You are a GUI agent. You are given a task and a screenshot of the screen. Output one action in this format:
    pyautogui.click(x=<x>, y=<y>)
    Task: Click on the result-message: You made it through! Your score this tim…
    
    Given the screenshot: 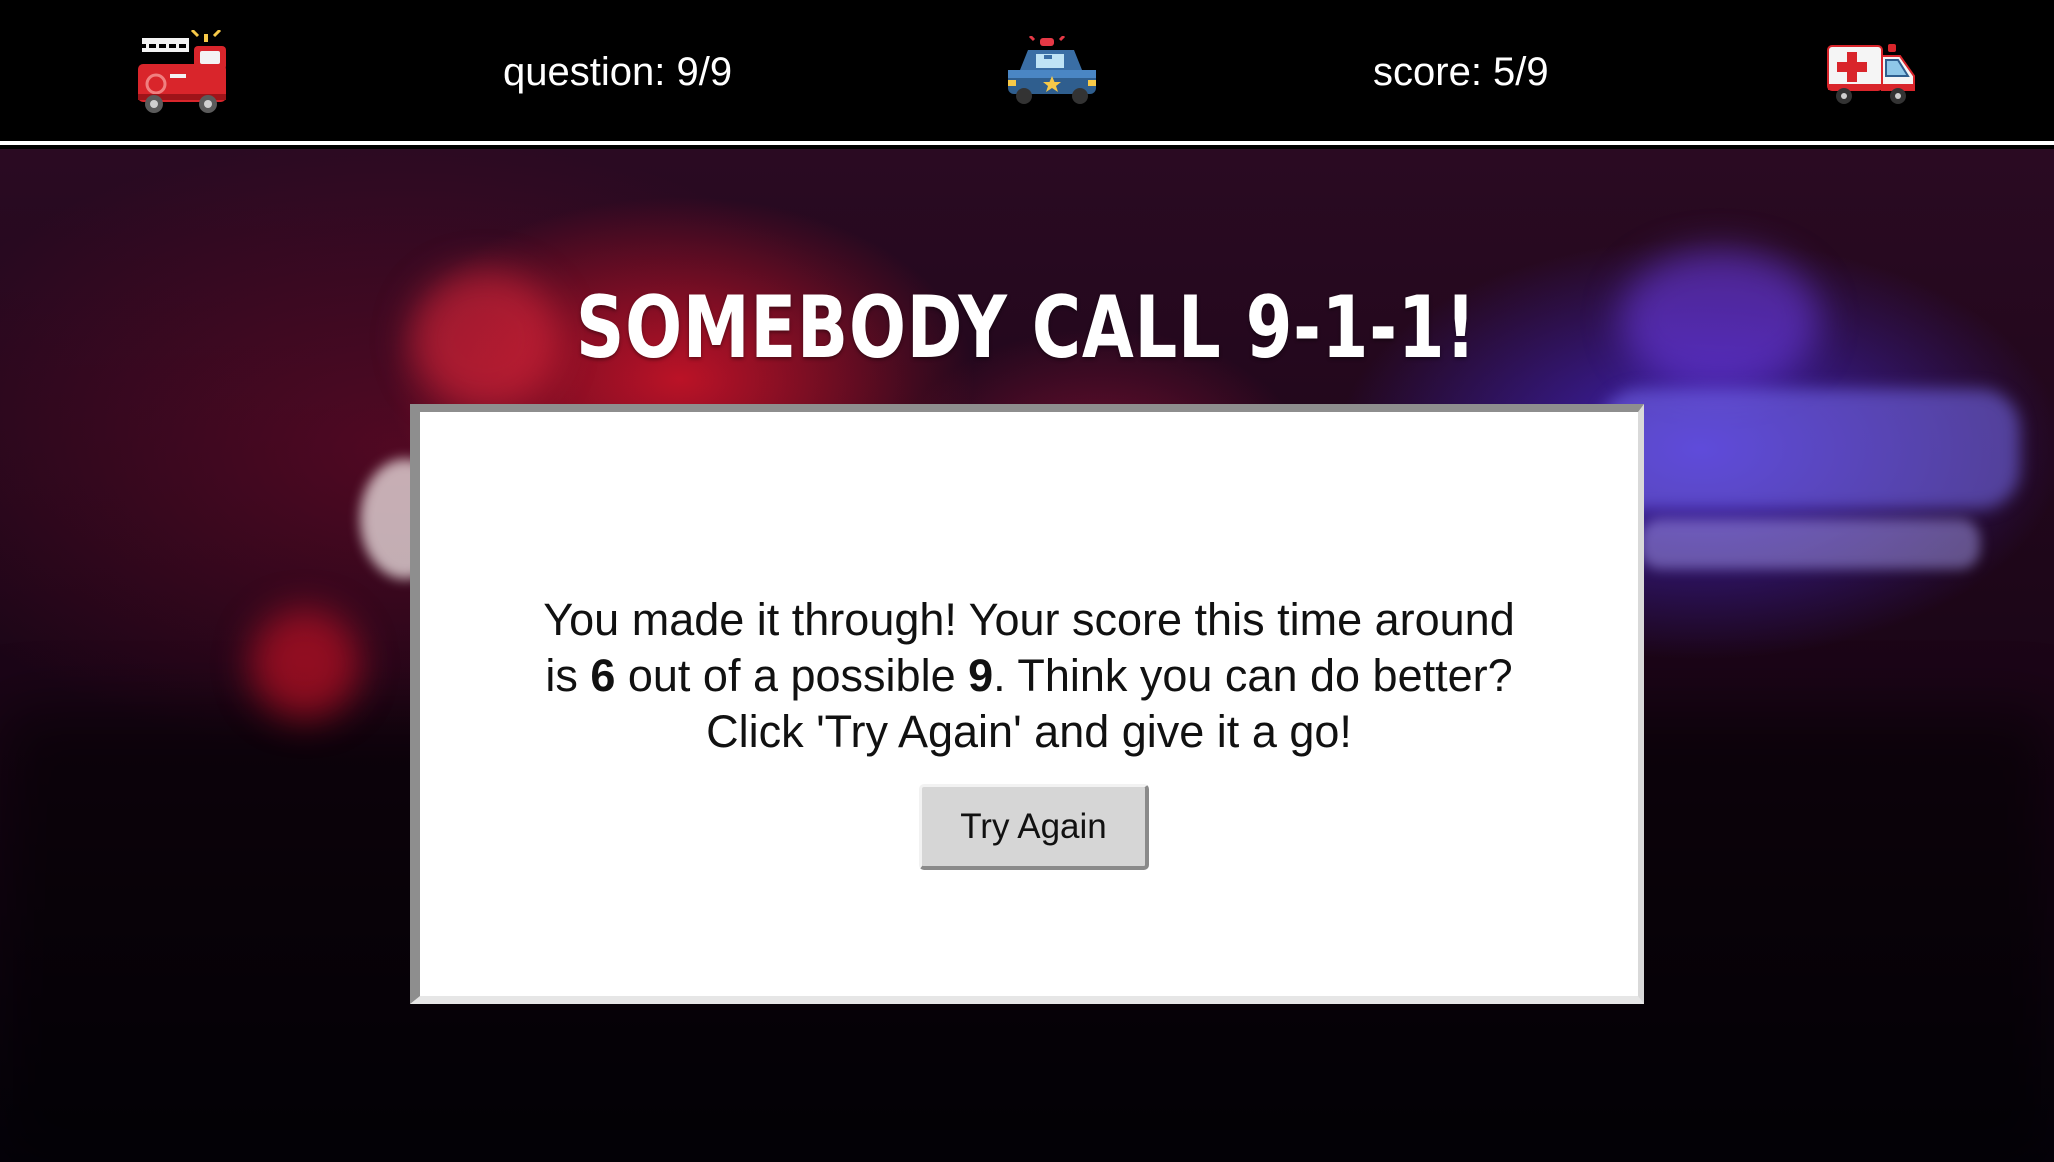 What is the action you would take?
    pyautogui.click(x=1029, y=676)
    